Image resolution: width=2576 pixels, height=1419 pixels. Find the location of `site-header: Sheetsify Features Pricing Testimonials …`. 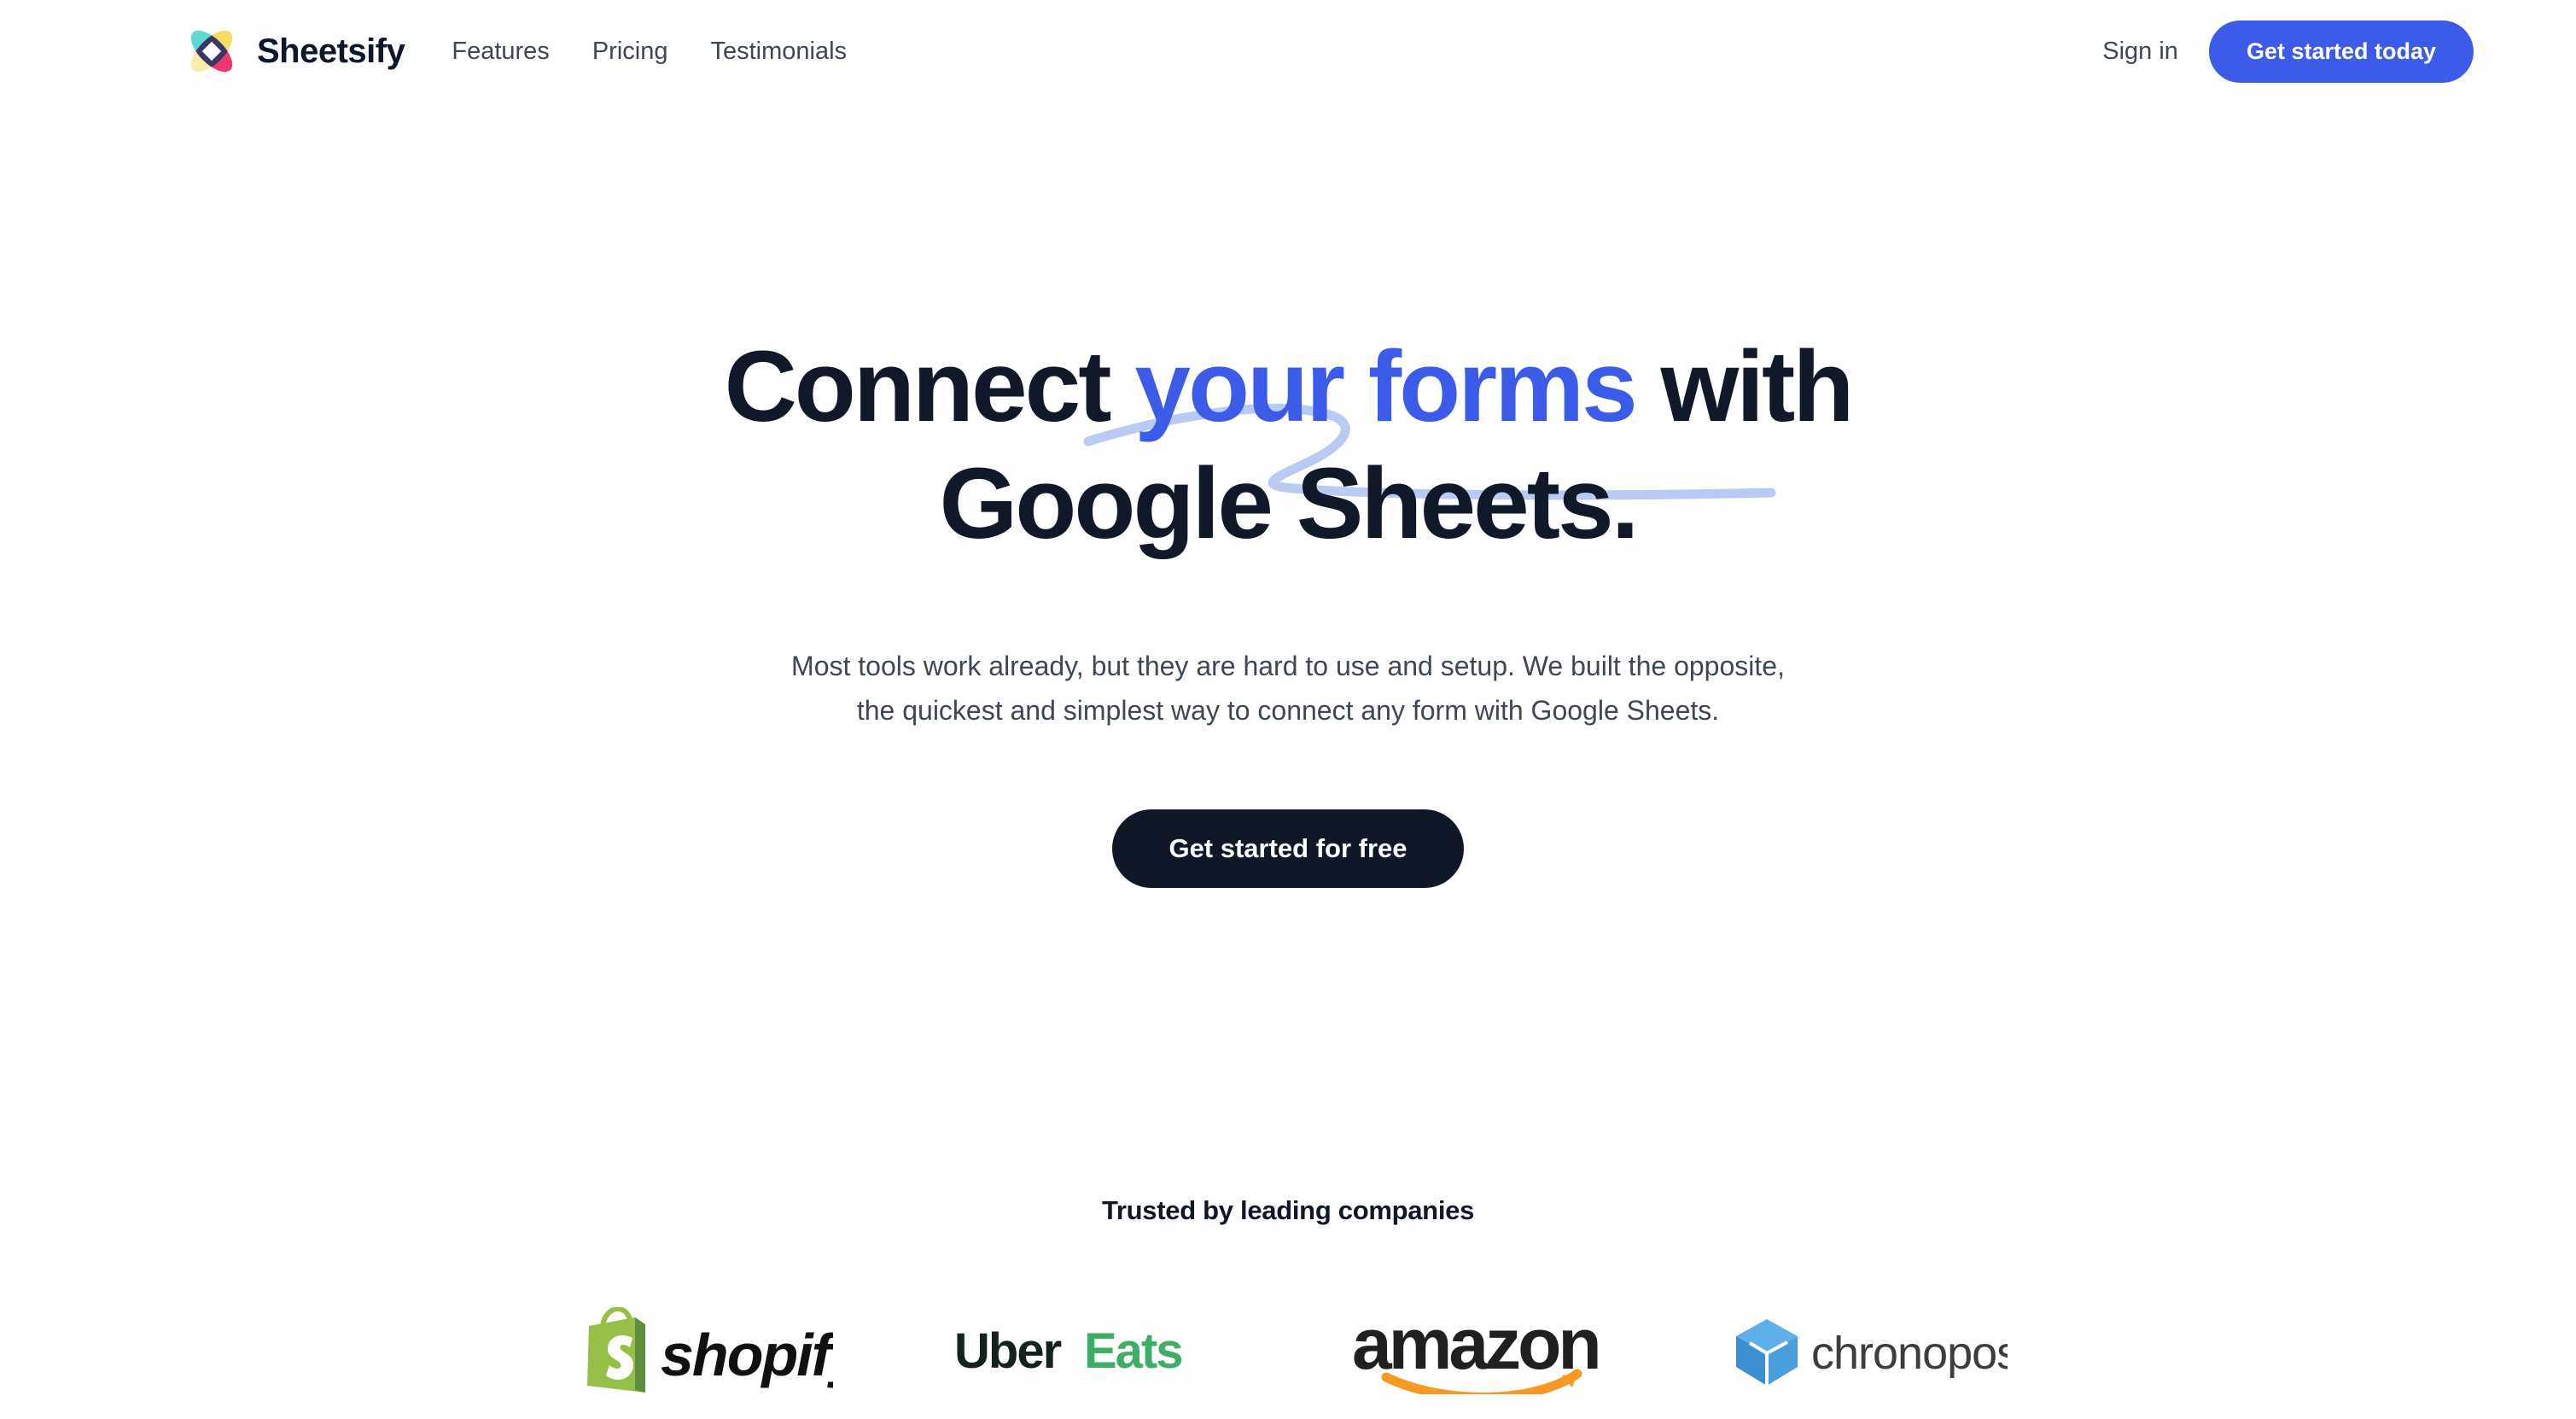

site-header: Sheetsify Features Pricing Testimonials … is located at coordinates (1288, 51).